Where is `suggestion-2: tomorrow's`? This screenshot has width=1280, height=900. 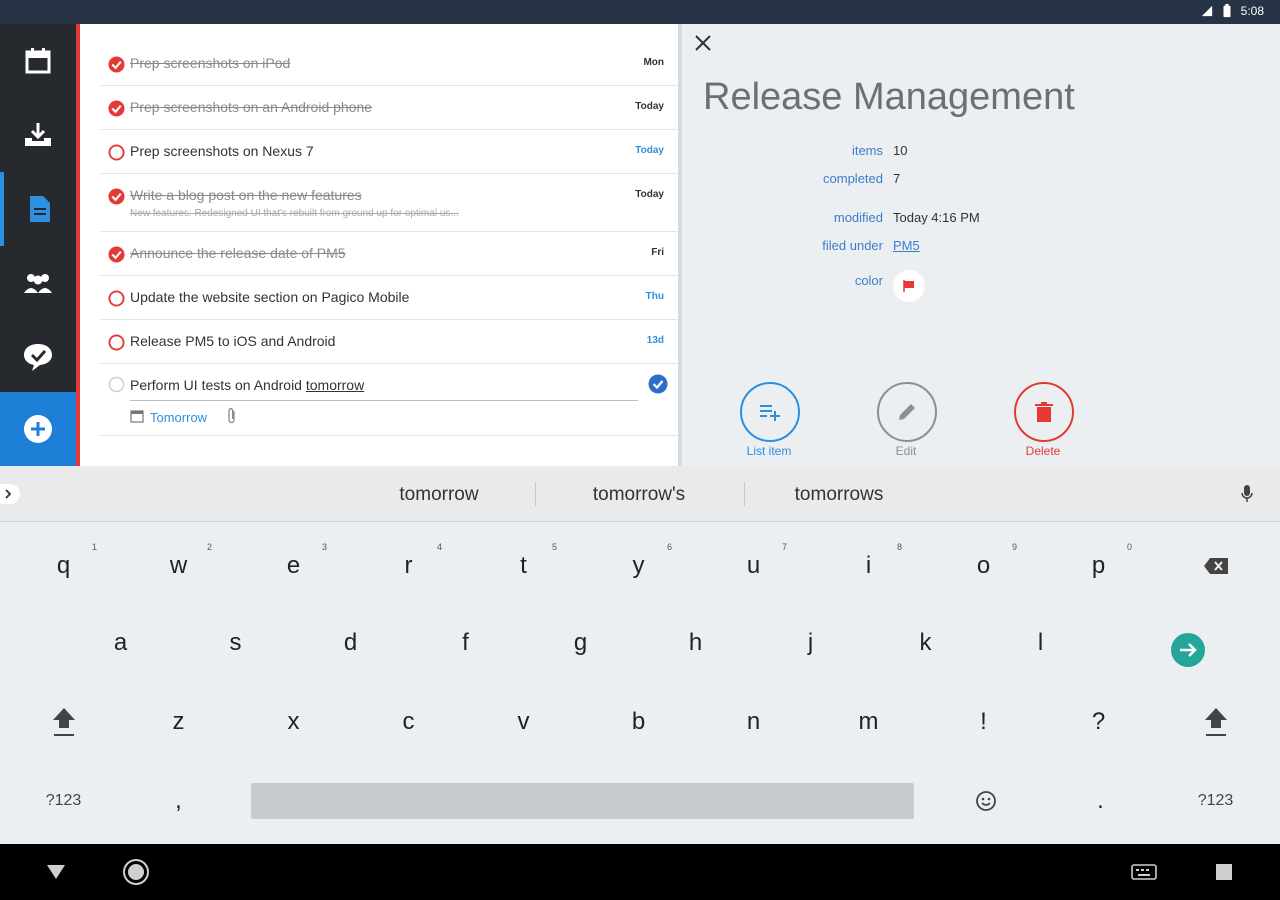
suggestion-2: tomorrow's is located at coordinates (639, 495).